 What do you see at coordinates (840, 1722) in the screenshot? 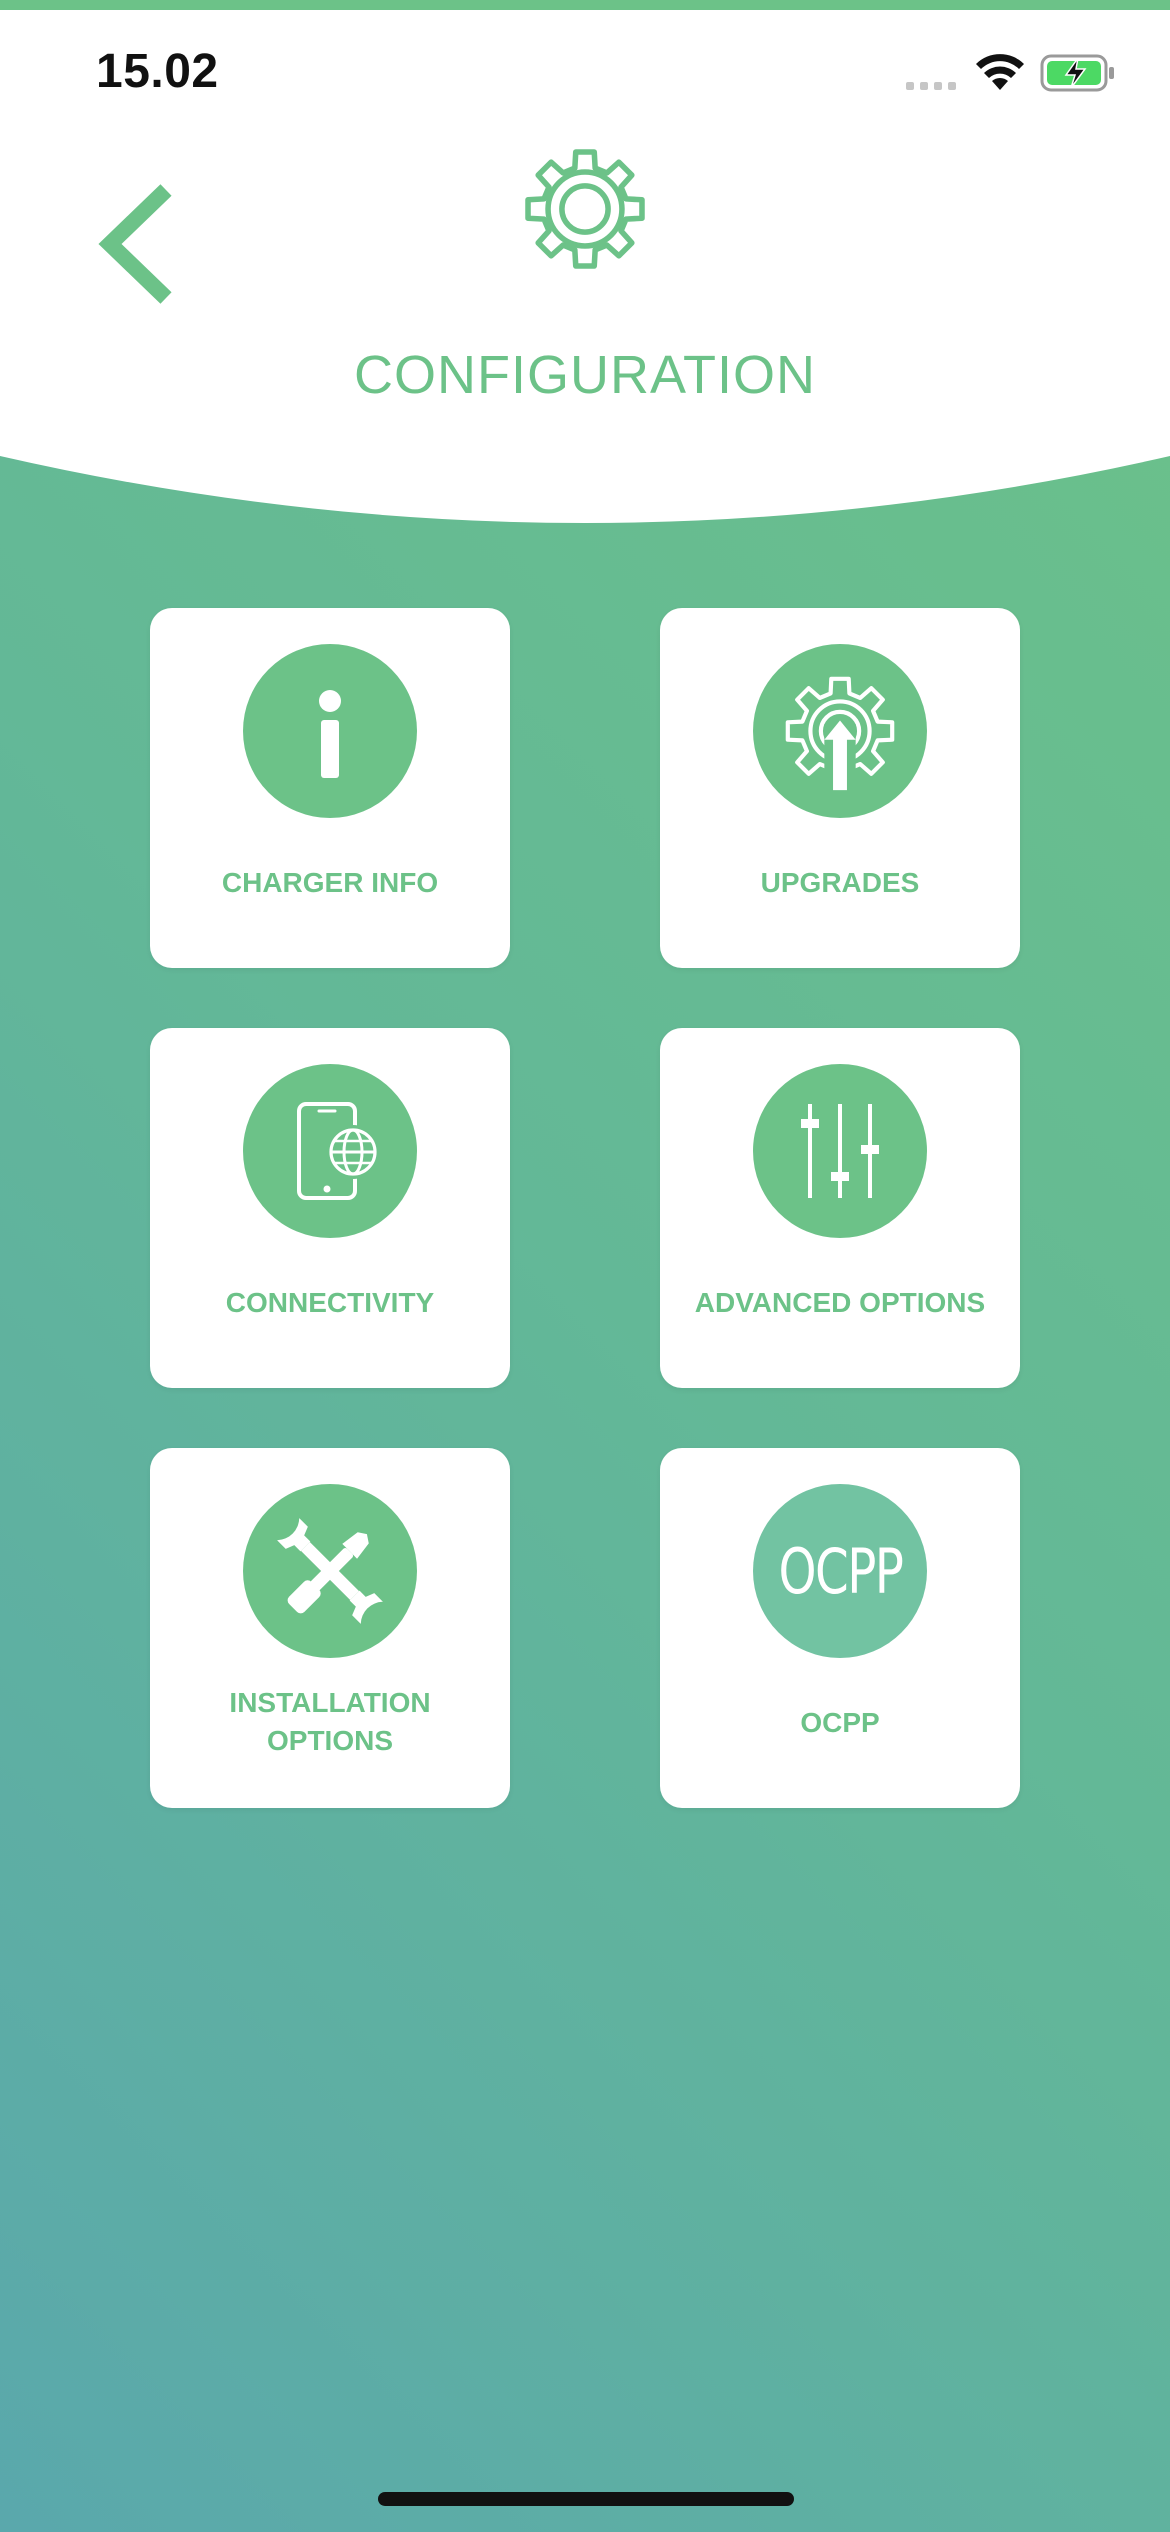
I see `ocpp-label: OCPP` at bounding box center [840, 1722].